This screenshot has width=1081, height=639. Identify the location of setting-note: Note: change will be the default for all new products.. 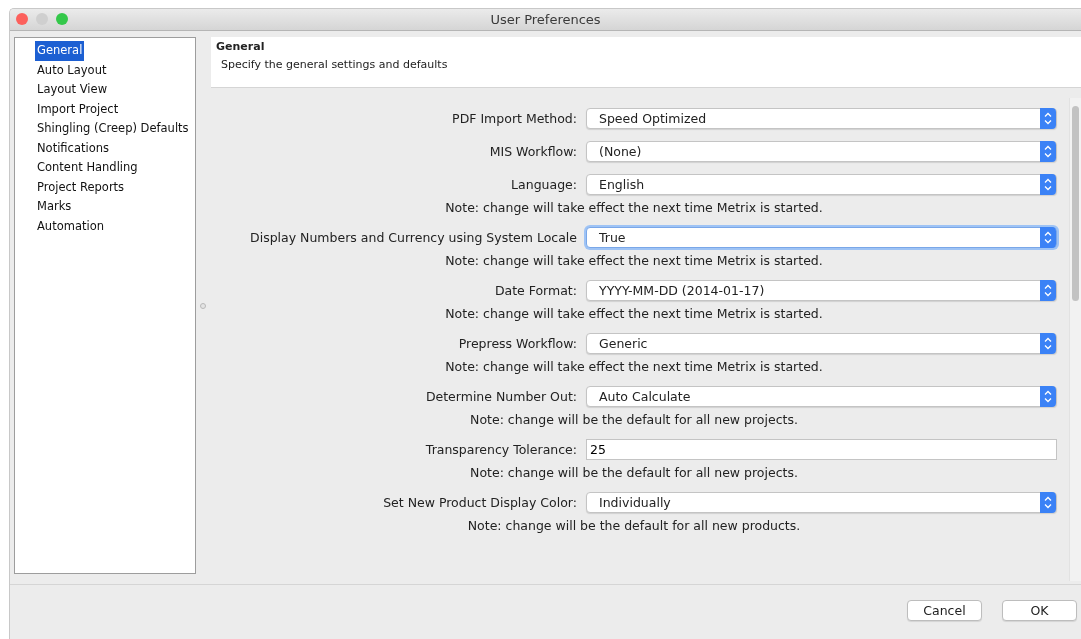
(634, 525).